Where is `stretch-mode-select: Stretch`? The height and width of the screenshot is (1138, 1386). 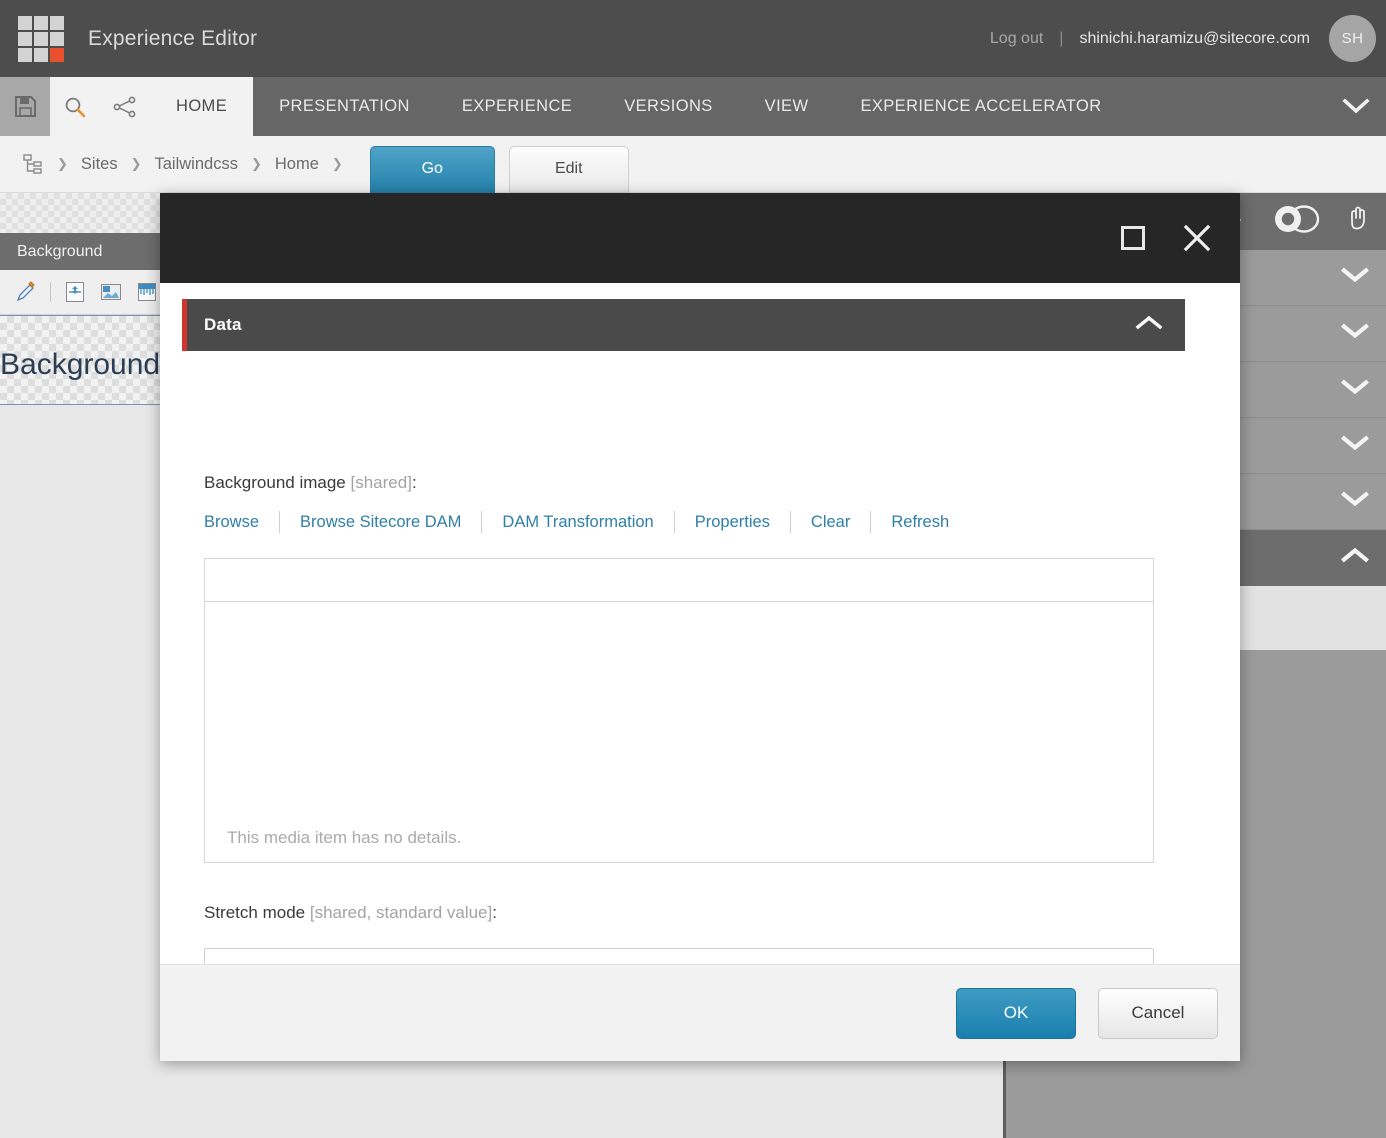
stretch-mode-select: Stretch is located at coordinates (679, 956).